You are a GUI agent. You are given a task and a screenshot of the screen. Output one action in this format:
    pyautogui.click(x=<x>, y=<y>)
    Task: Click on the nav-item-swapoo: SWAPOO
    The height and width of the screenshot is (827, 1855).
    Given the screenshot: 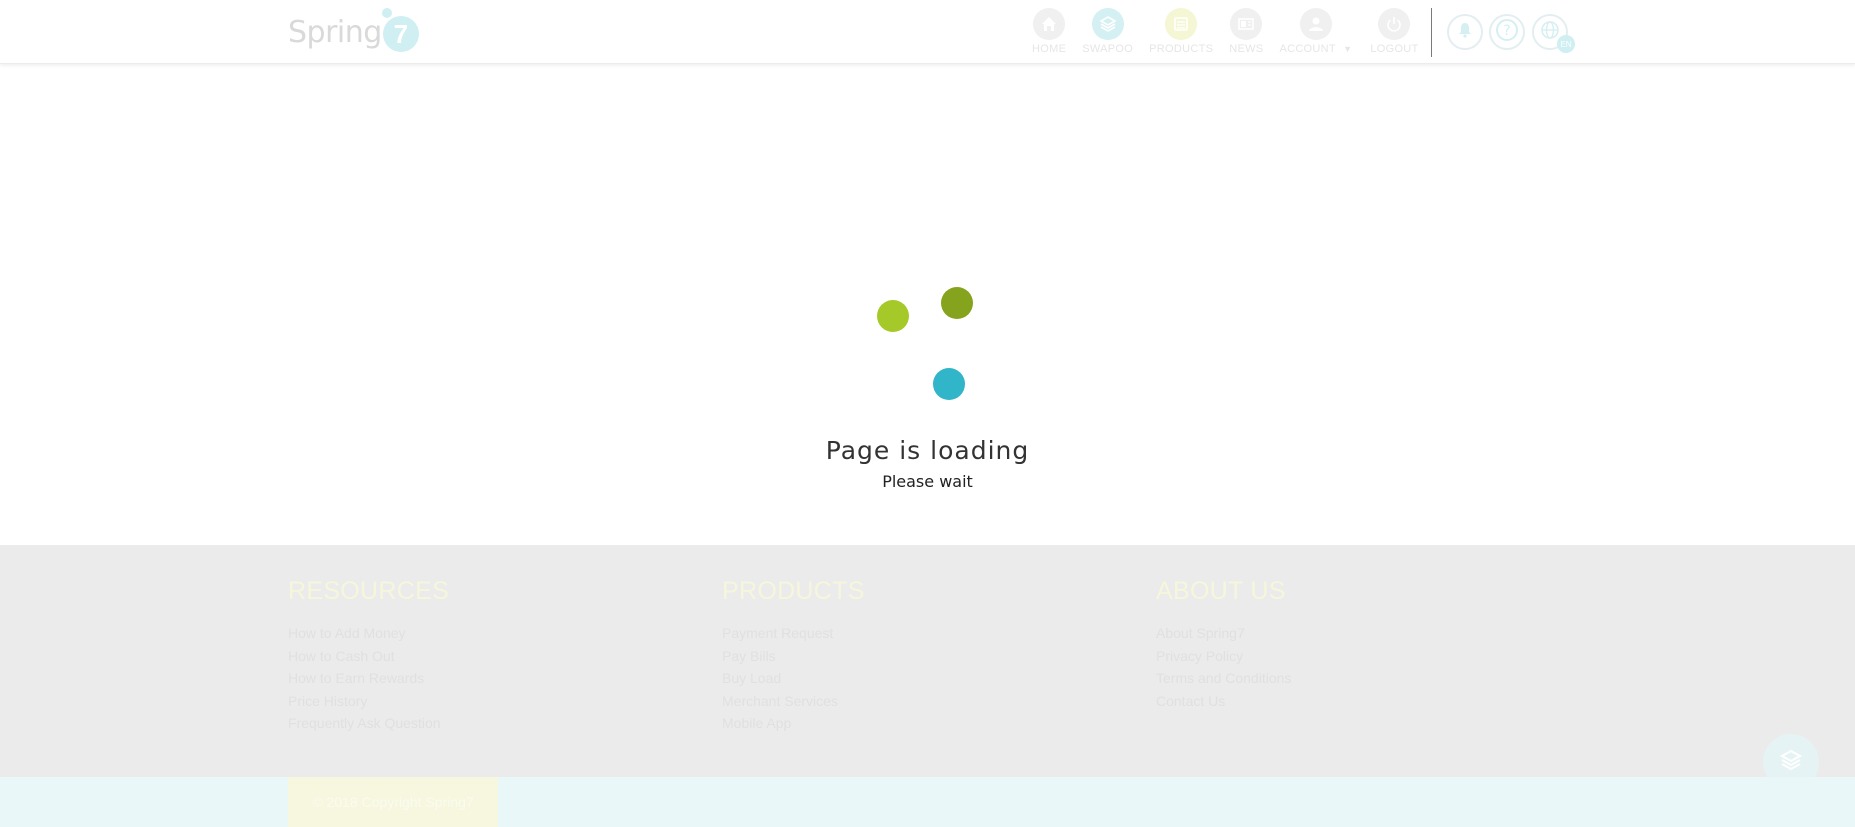 What is the action you would take?
    pyautogui.click(x=1107, y=34)
    